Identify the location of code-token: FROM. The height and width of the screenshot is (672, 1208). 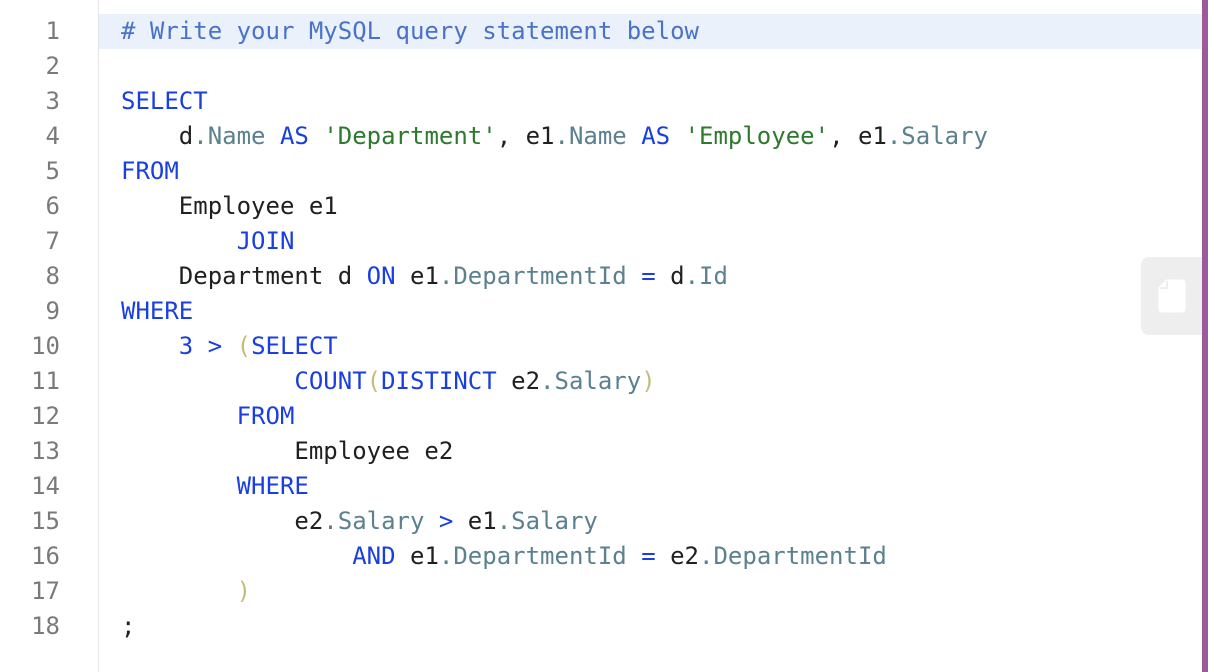
(150, 171).